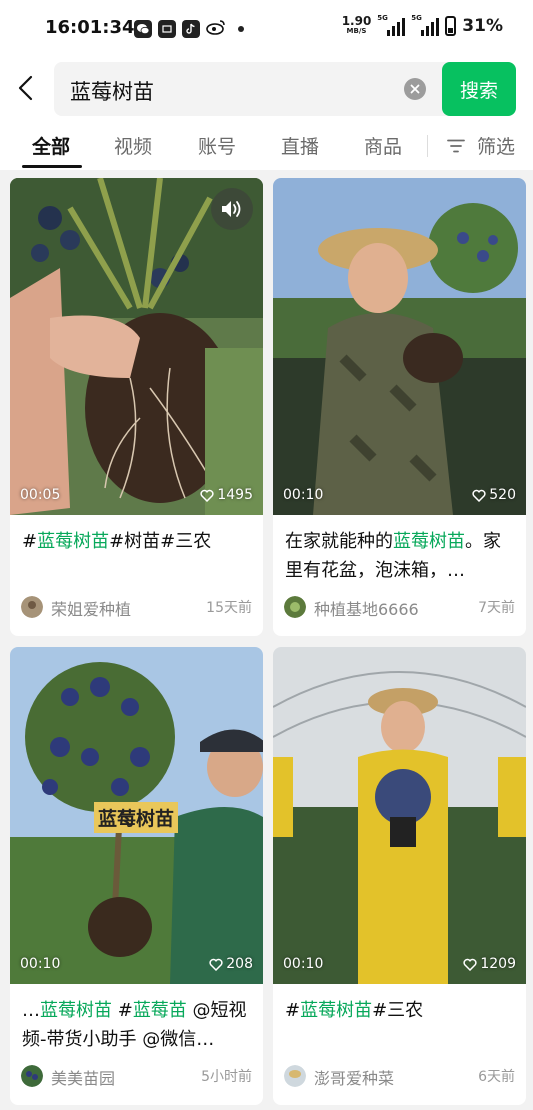 The image size is (533, 1110). Describe the element at coordinates (451, 26) in the screenshot. I see `battery-icon` at that location.